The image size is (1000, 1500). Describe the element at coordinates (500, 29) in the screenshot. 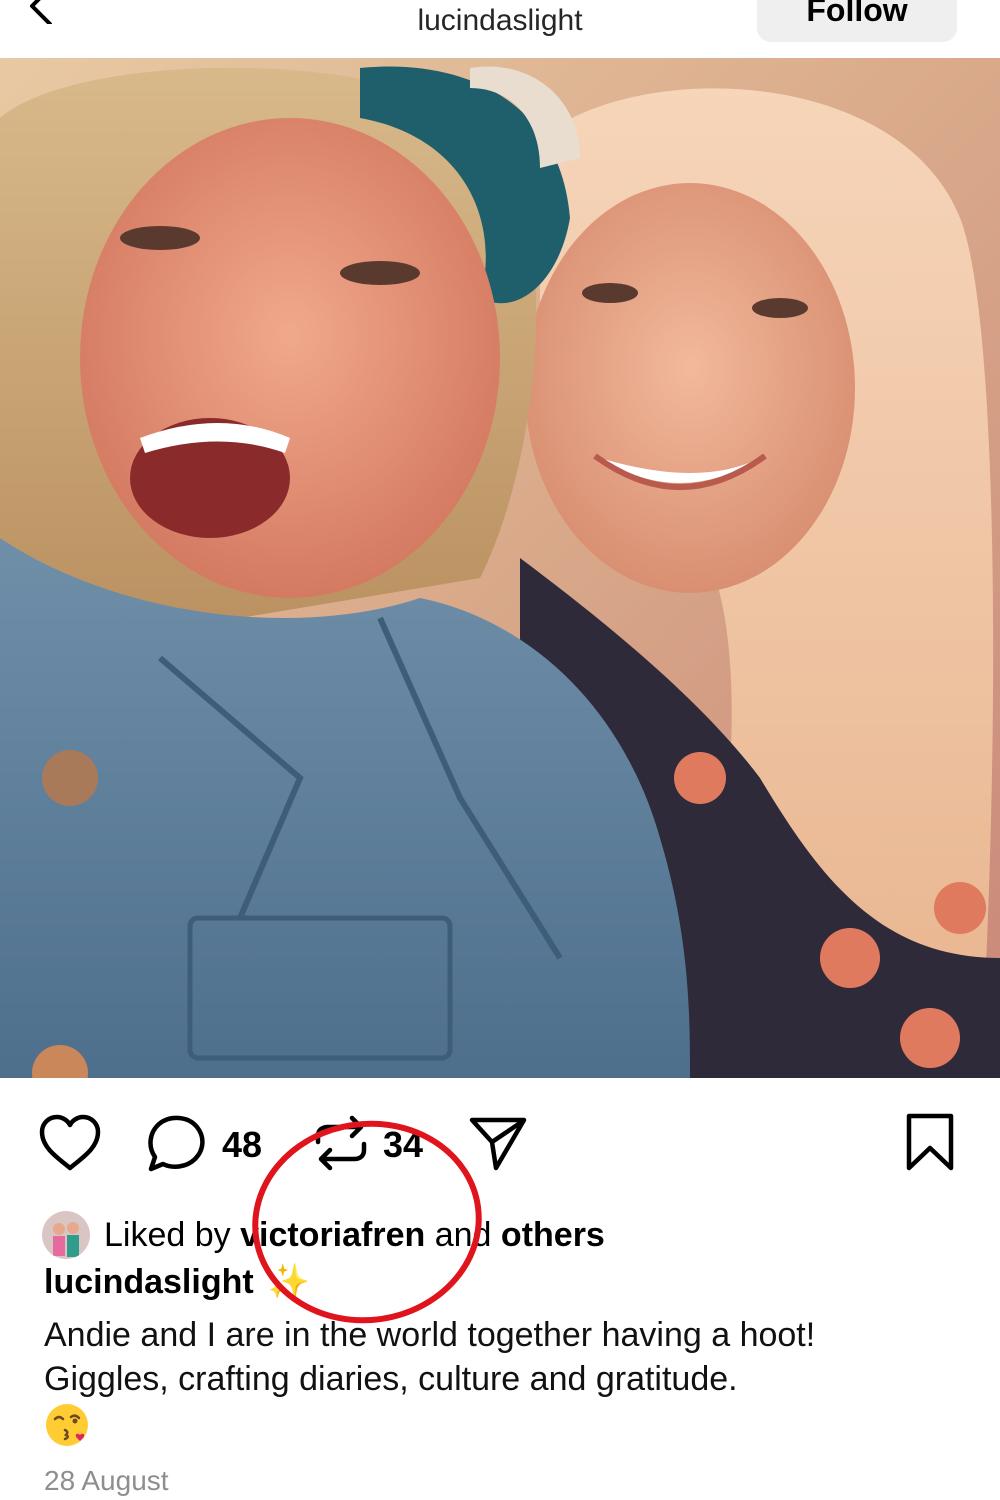

I see `post-header: lucindaslight Follow` at that location.